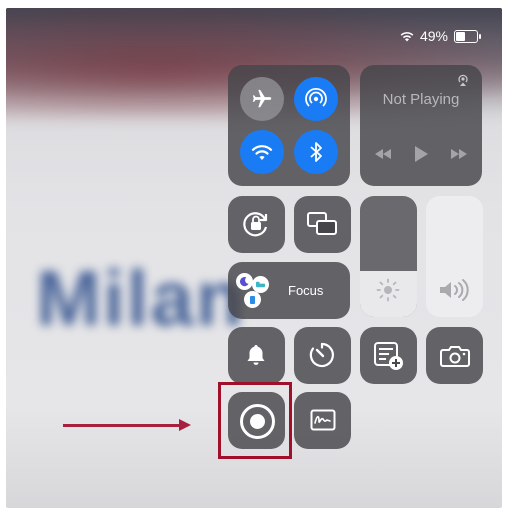 Image resolution: width=508 pixels, height=518 pixels. I want to click on rewind-icon, so click(383, 154).